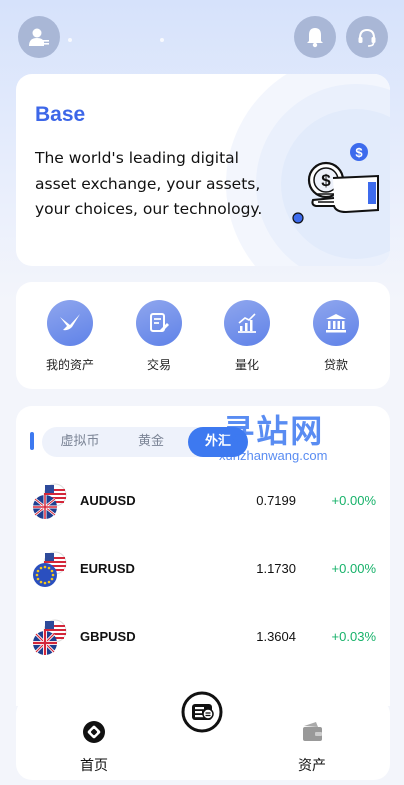 This screenshot has height=785, width=404. Describe the element at coordinates (312, 731) in the screenshot. I see `wallet-icon` at that location.